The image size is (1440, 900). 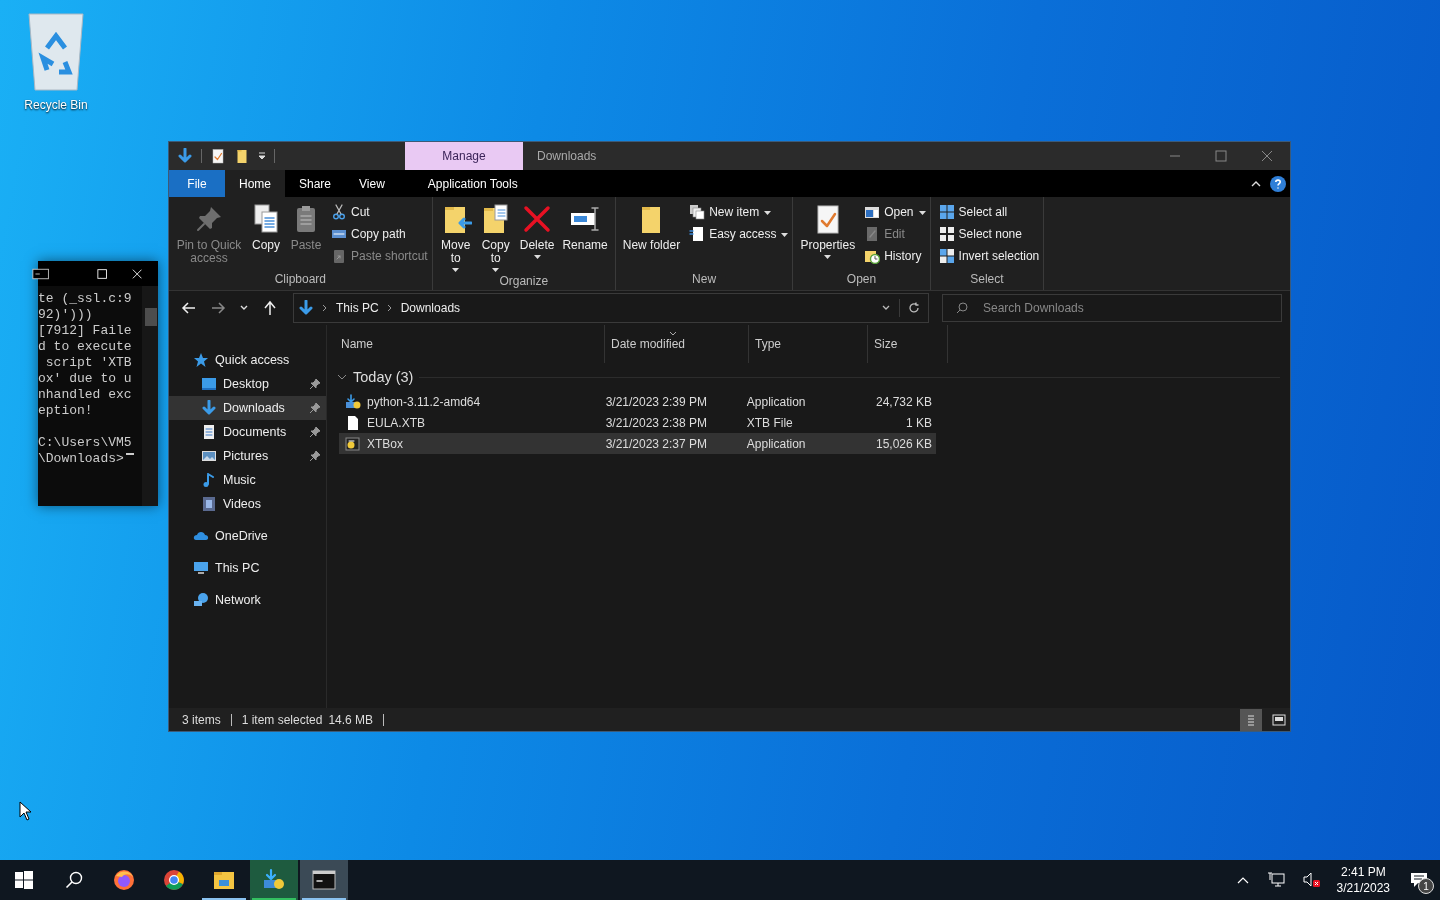 I want to click on status-text: 14.6 MB, so click(x=351, y=719).